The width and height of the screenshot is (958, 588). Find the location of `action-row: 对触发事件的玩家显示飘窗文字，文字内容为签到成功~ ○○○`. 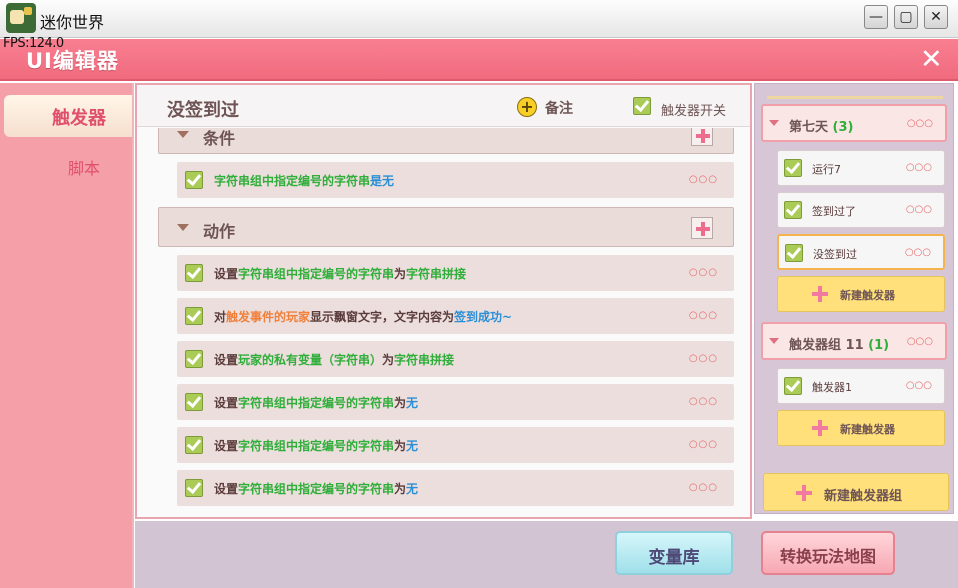

action-row: 对触发事件的玩家显示飘窗文字，文字内容为签到成功~ ○○○ is located at coordinates (455, 316).